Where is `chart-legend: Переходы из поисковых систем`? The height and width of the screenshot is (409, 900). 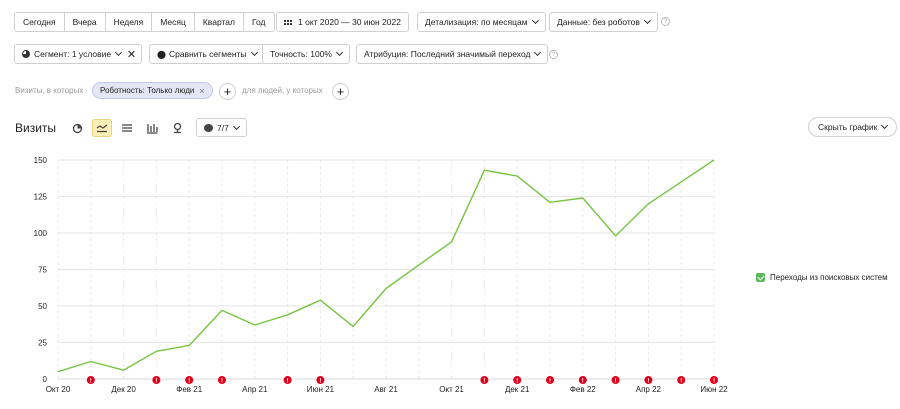 chart-legend: Переходы из поисковых систем is located at coordinates (822, 277).